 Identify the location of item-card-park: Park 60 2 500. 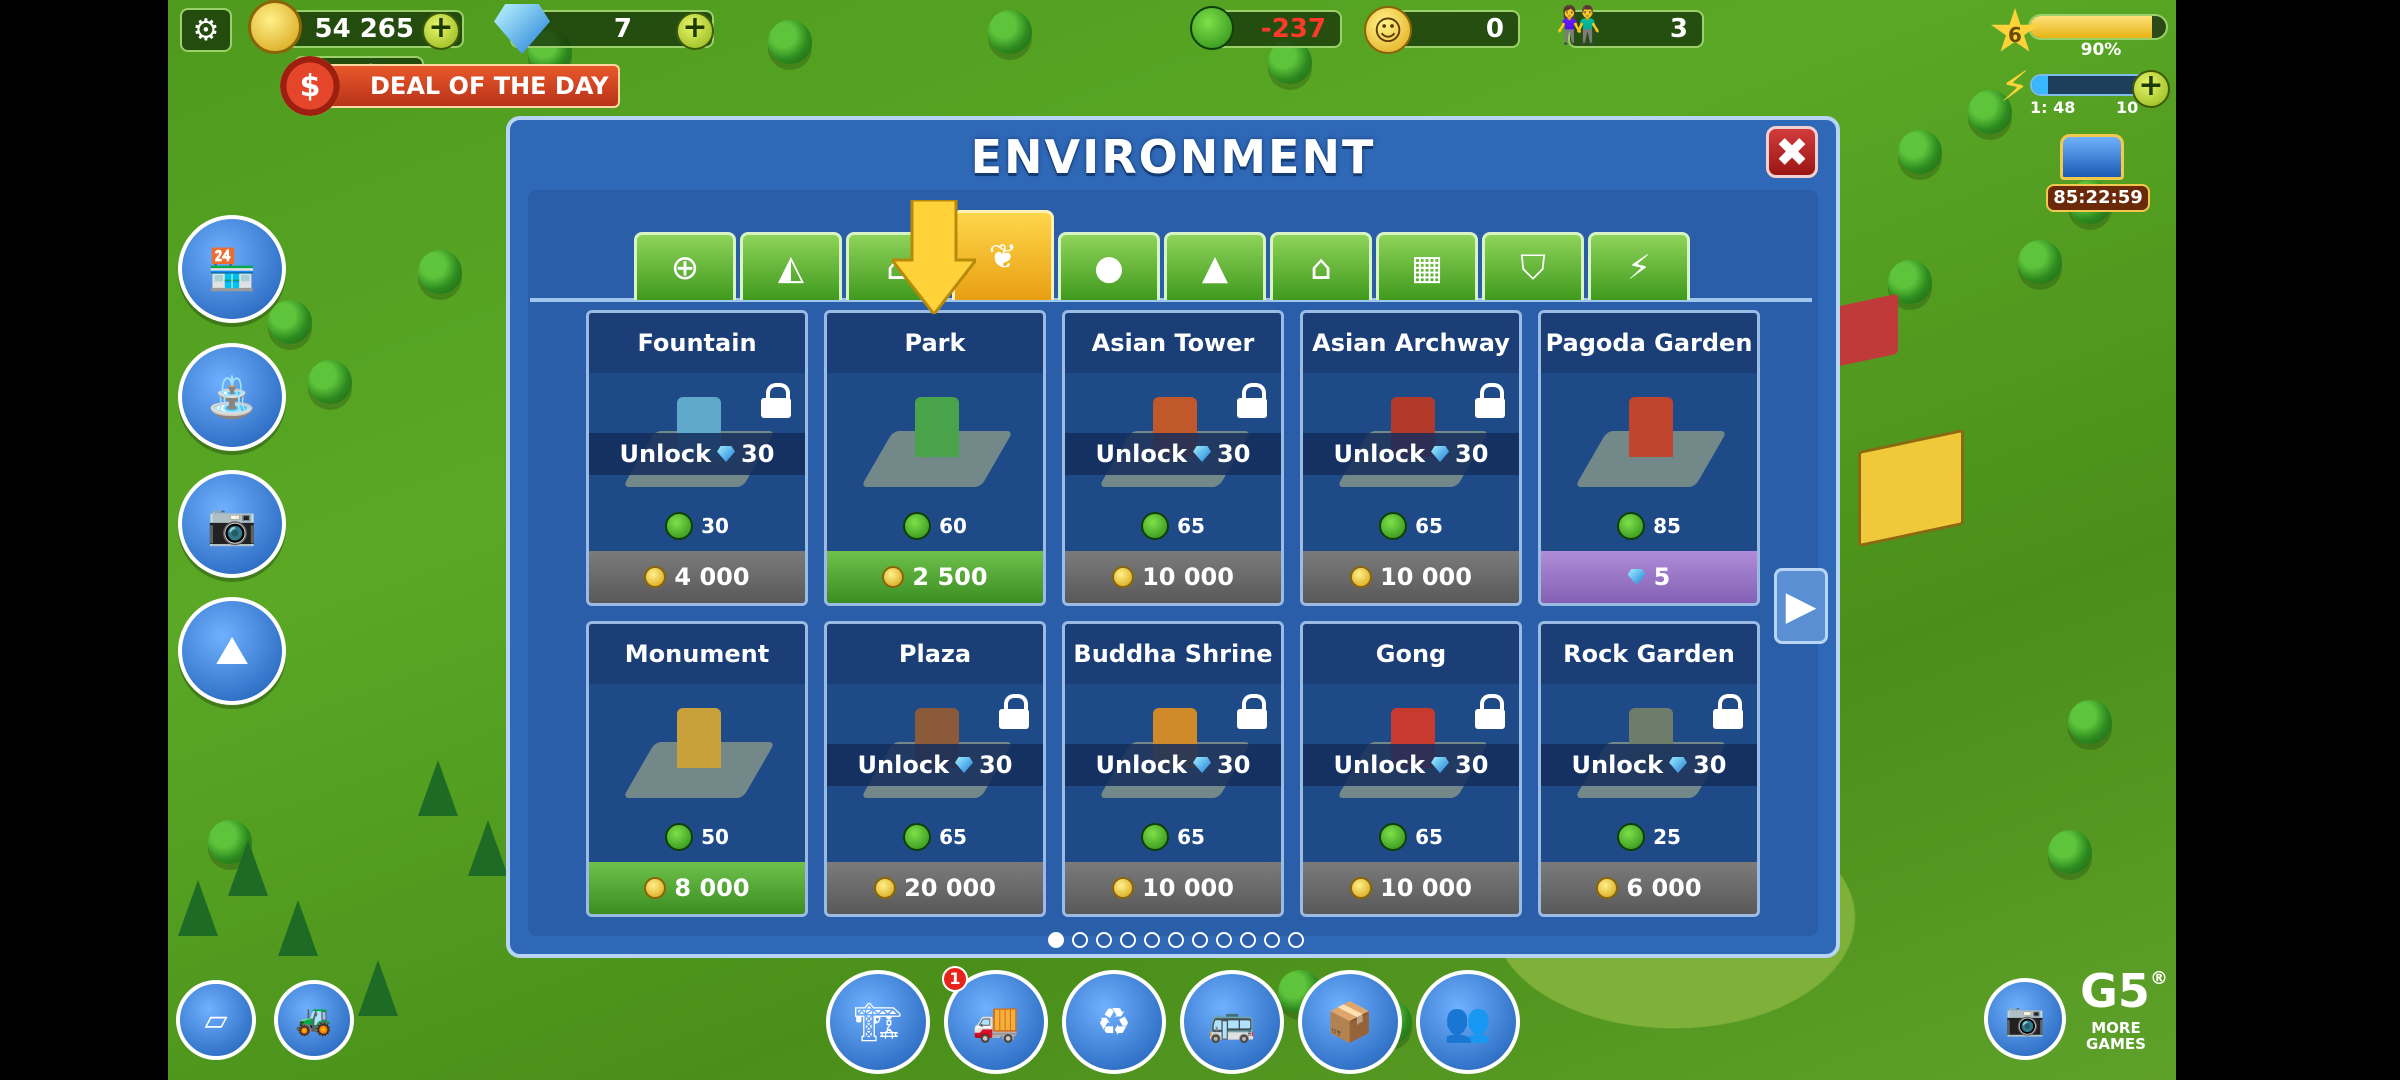
(935, 458).